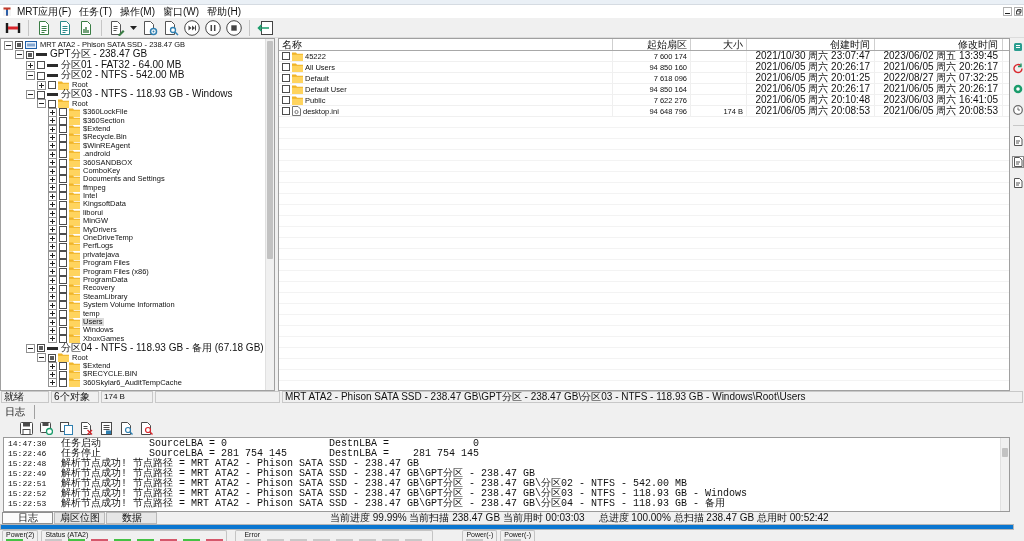 Image resolution: width=1024 pixels, height=541 pixels. I want to click on restore-icon, so click(1018, 11).